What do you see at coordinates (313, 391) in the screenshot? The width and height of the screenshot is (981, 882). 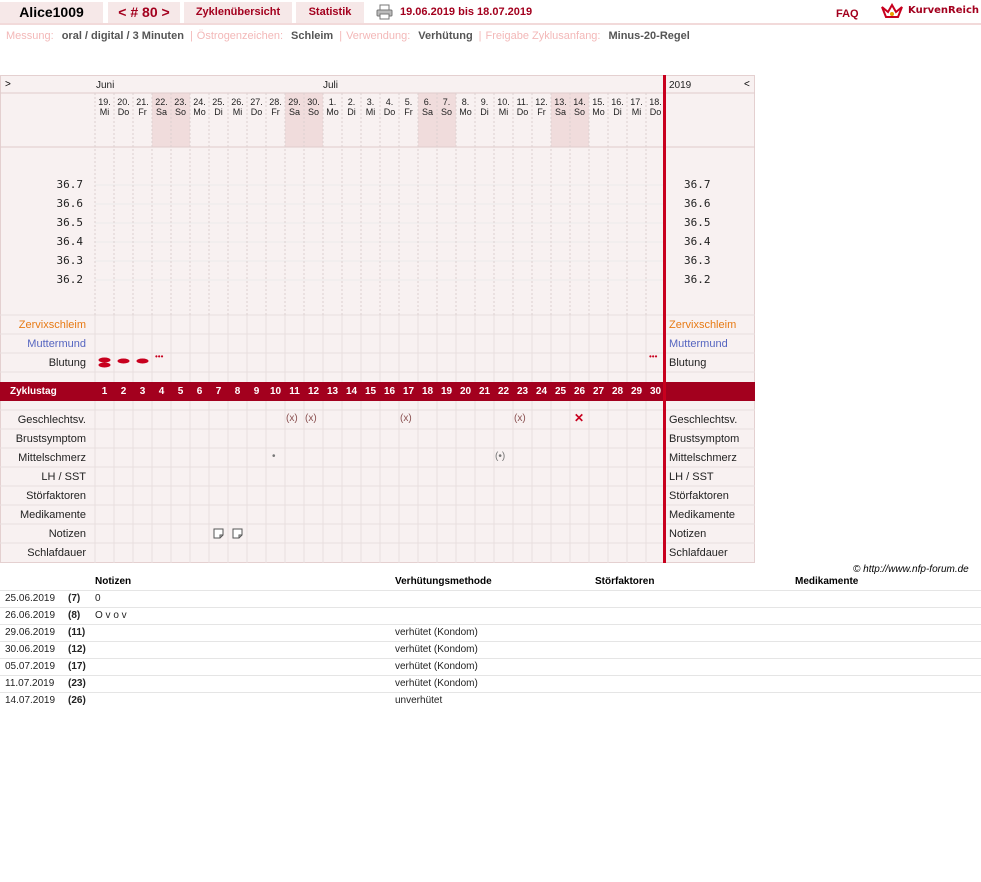 I see `cycle-day-number: 12` at bounding box center [313, 391].